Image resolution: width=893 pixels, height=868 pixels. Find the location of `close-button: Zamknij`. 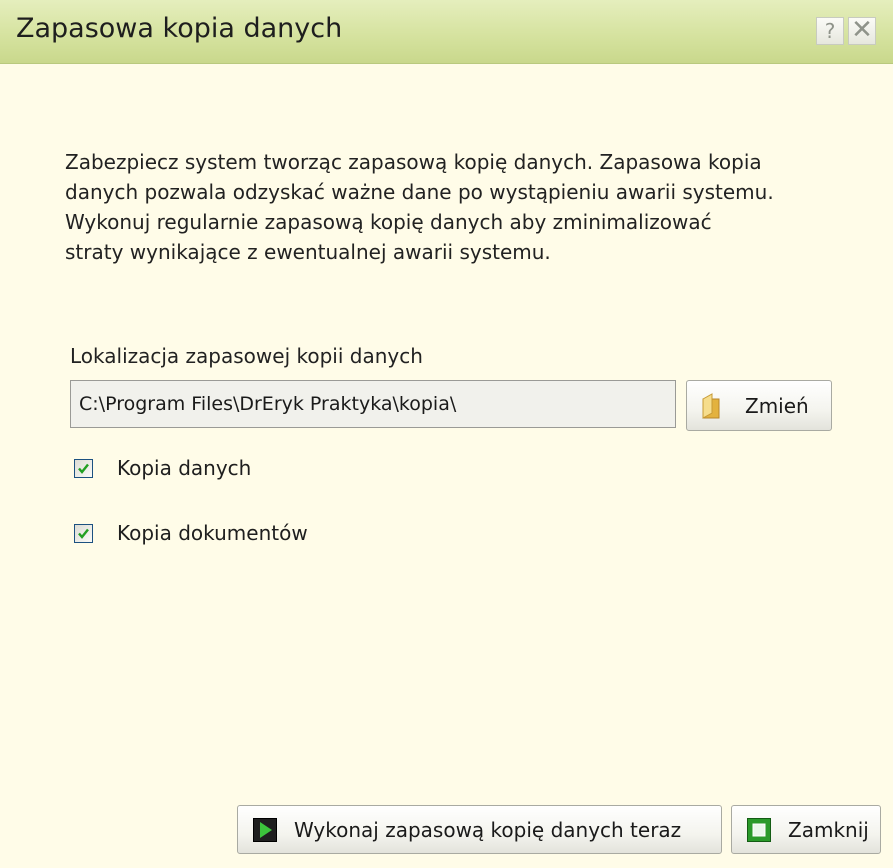

close-button: Zamknij is located at coordinates (806, 829).